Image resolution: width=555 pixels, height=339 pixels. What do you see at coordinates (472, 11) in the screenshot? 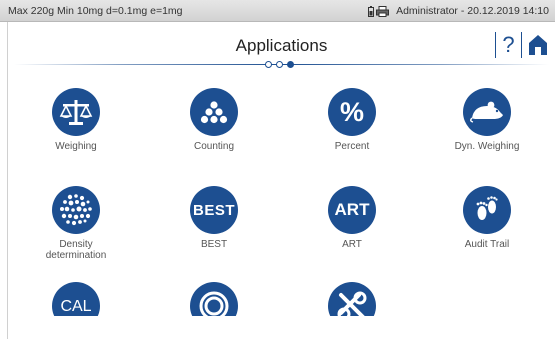
I see `user-datetime: Administrator - 20.12.2019 14:10` at bounding box center [472, 11].